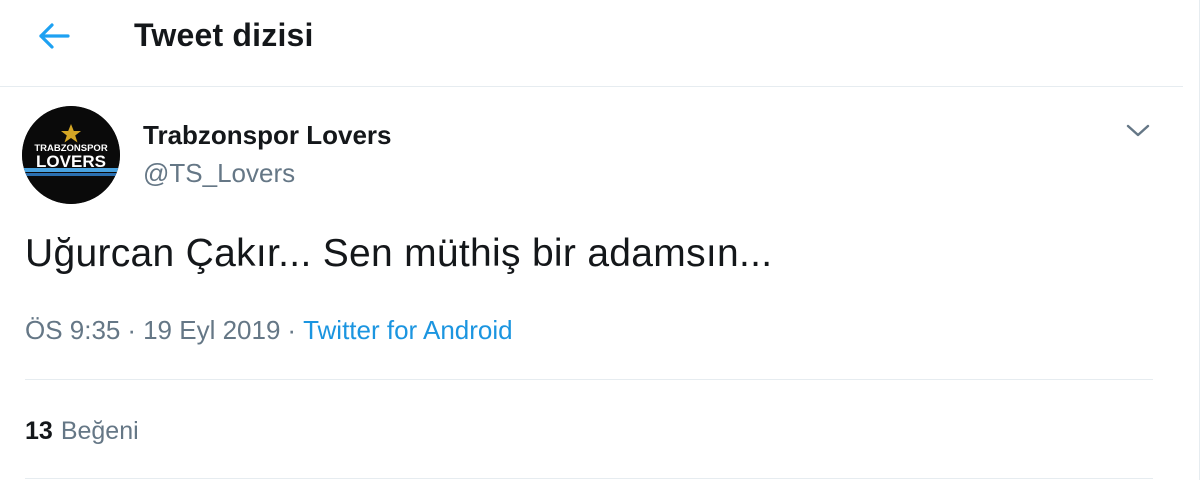  What do you see at coordinates (224, 35) in the screenshot?
I see `page-title: Tweet dizisi` at bounding box center [224, 35].